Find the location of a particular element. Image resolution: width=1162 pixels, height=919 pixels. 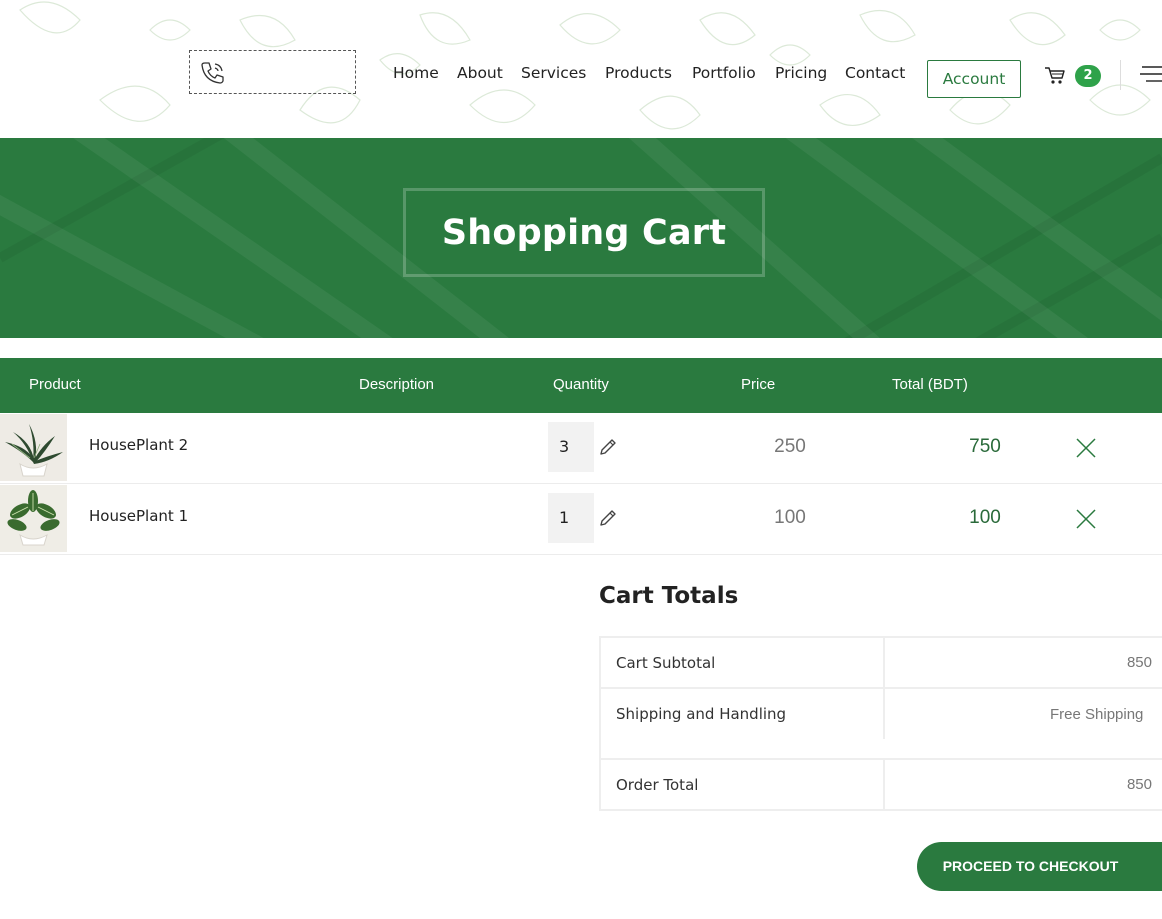

column-price: Price is located at coordinates (758, 384).